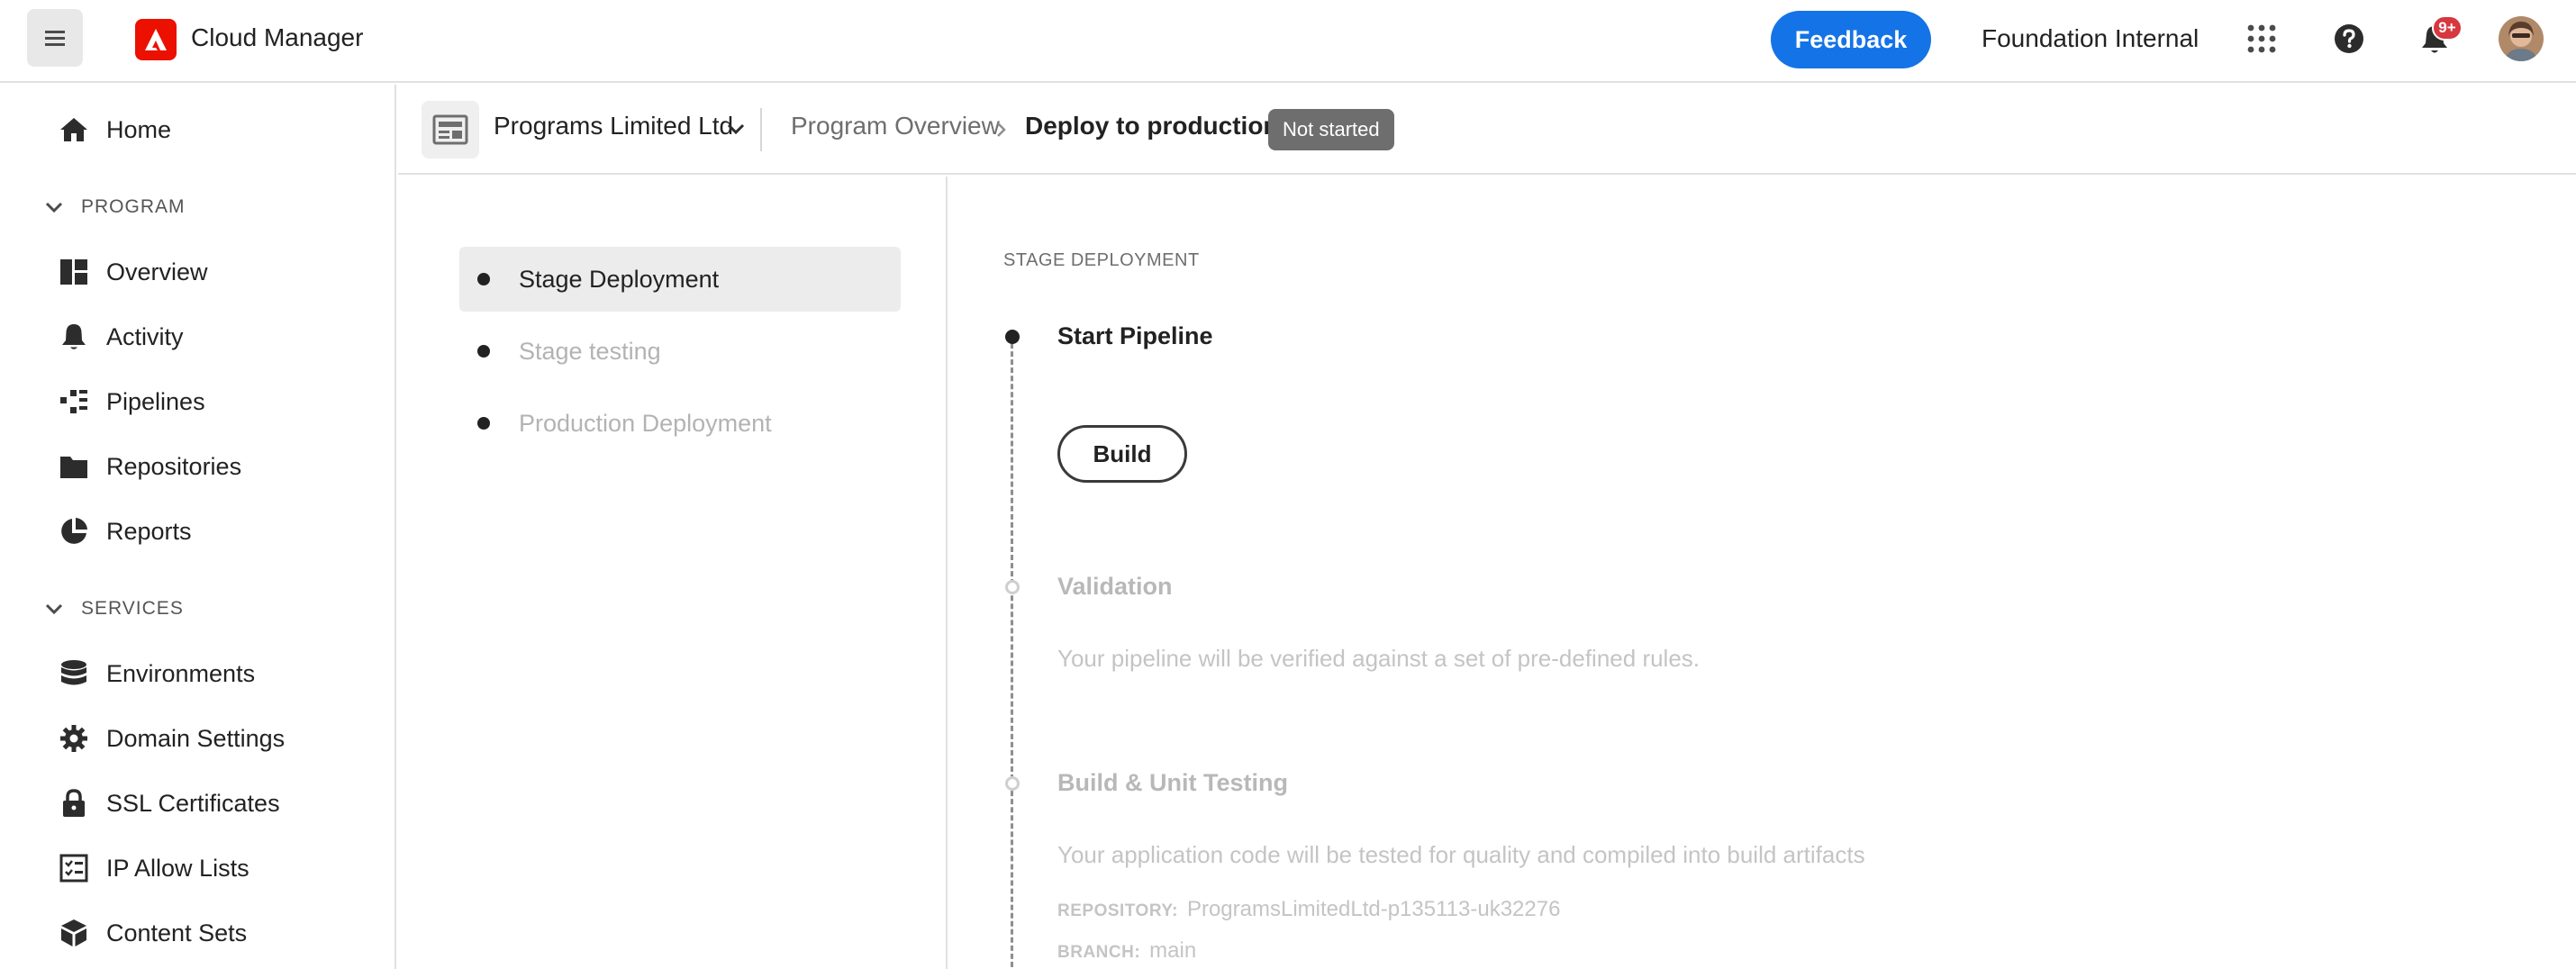  Describe the element at coordinates (2349, 39) in the screenshot. I see `help-icon` at that location.